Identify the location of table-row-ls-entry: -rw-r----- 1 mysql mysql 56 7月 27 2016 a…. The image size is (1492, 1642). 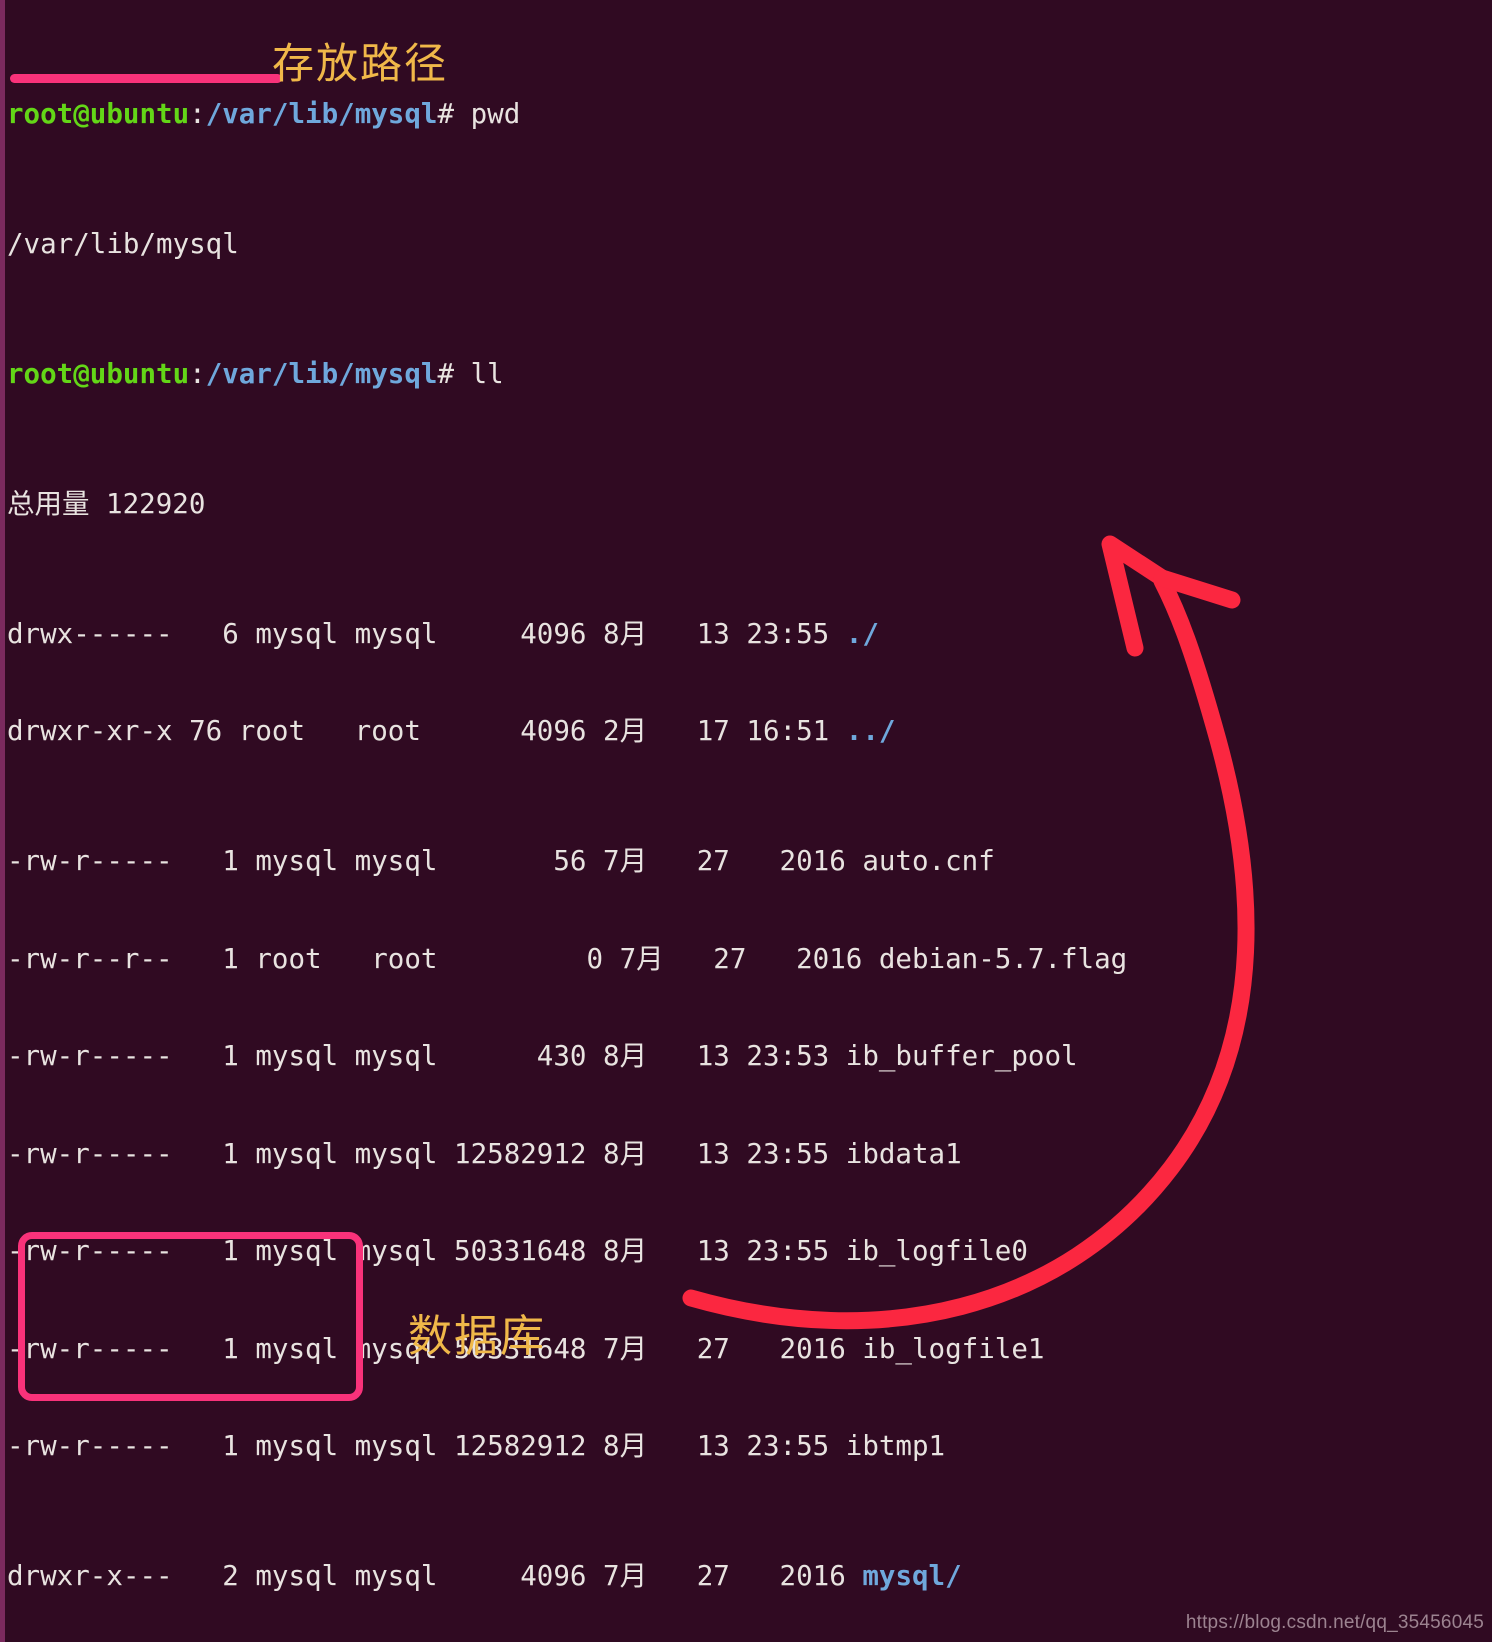
(747, 861).